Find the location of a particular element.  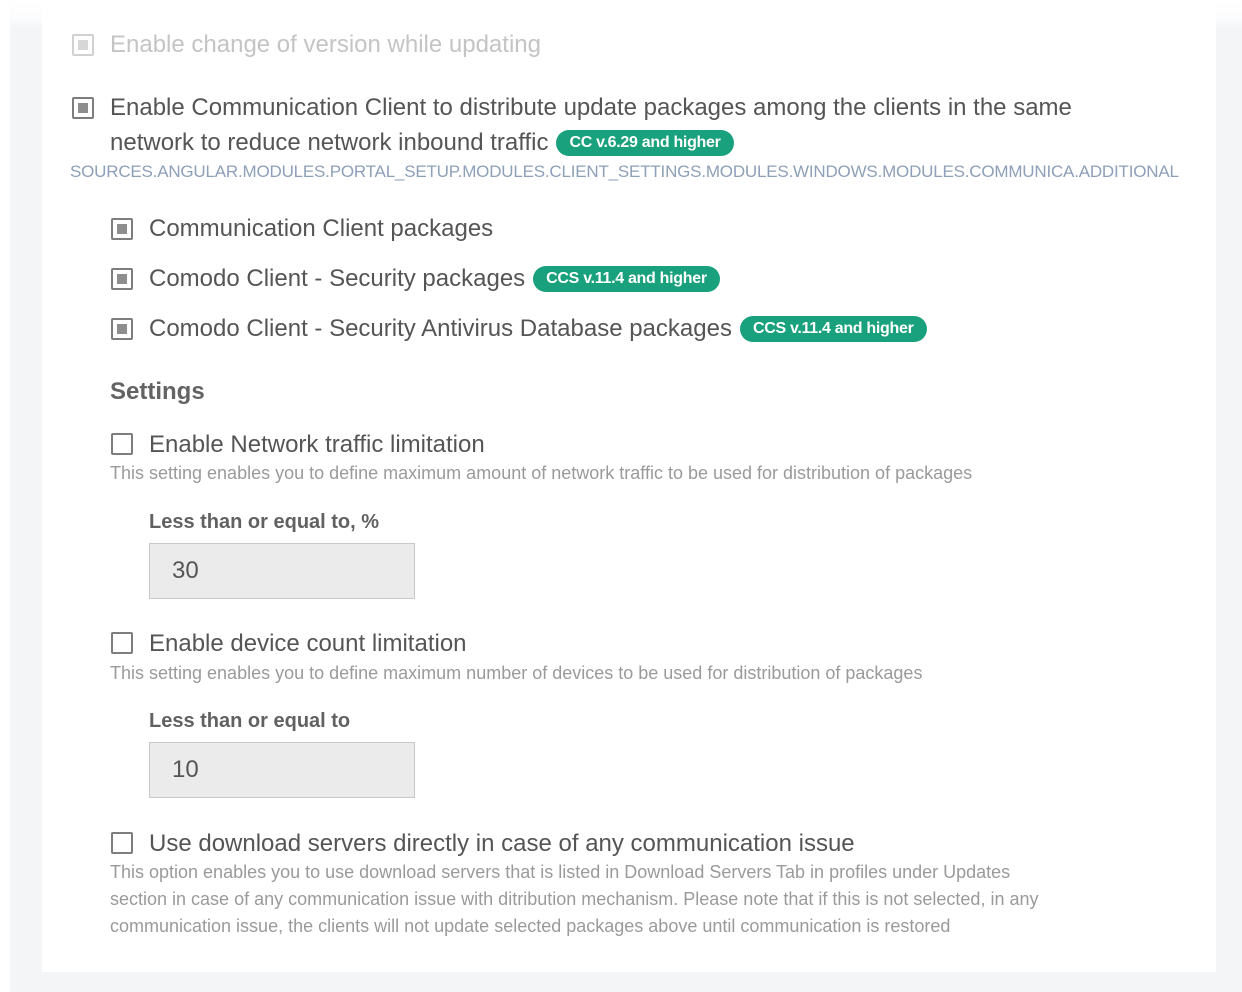

network-limit-input is located at coordinates (282, 571).